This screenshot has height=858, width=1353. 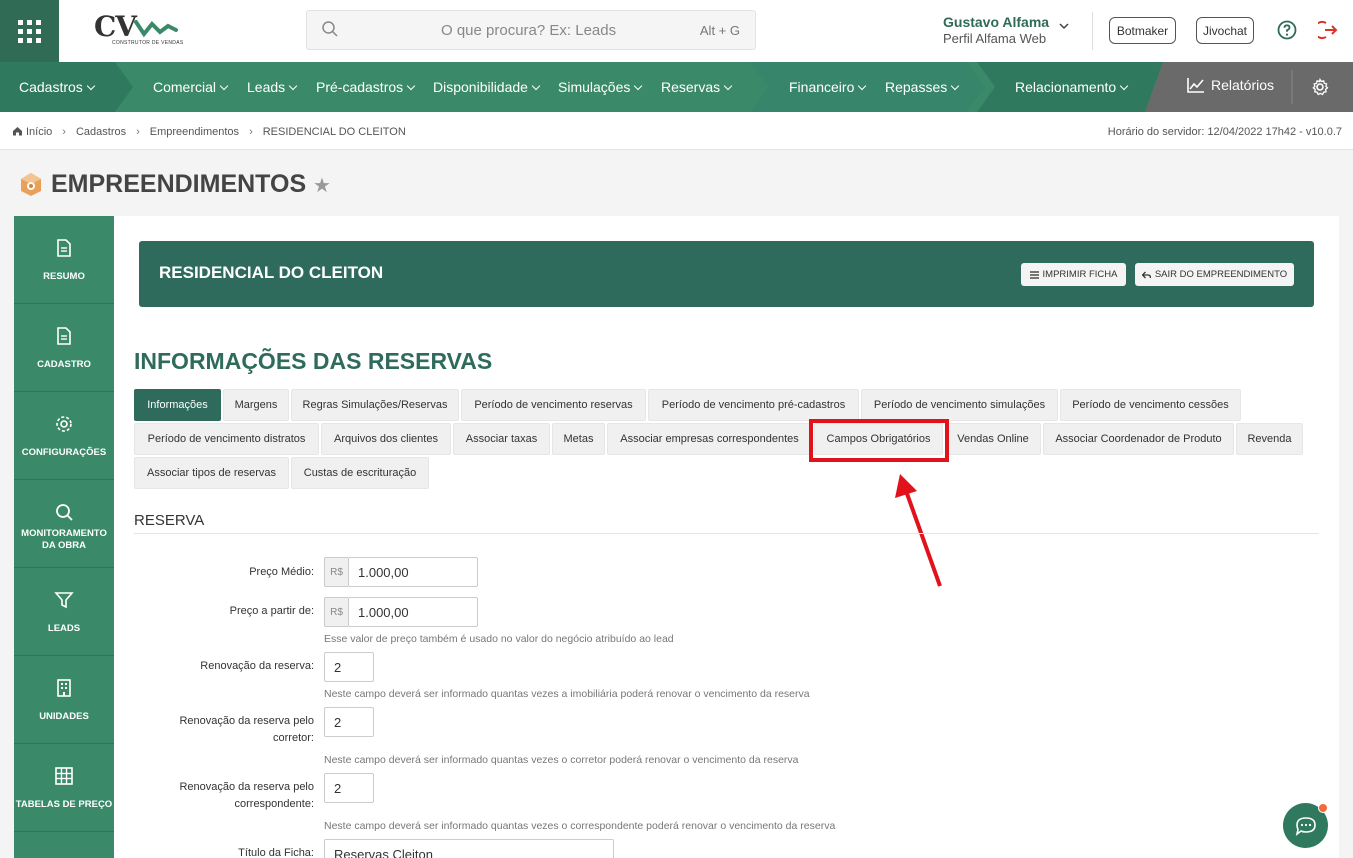 What do you see at coordinates (1142, 30) in the screenshot?
I see `botmaker-button: Botmaker` at bounding box center [1142, 30].